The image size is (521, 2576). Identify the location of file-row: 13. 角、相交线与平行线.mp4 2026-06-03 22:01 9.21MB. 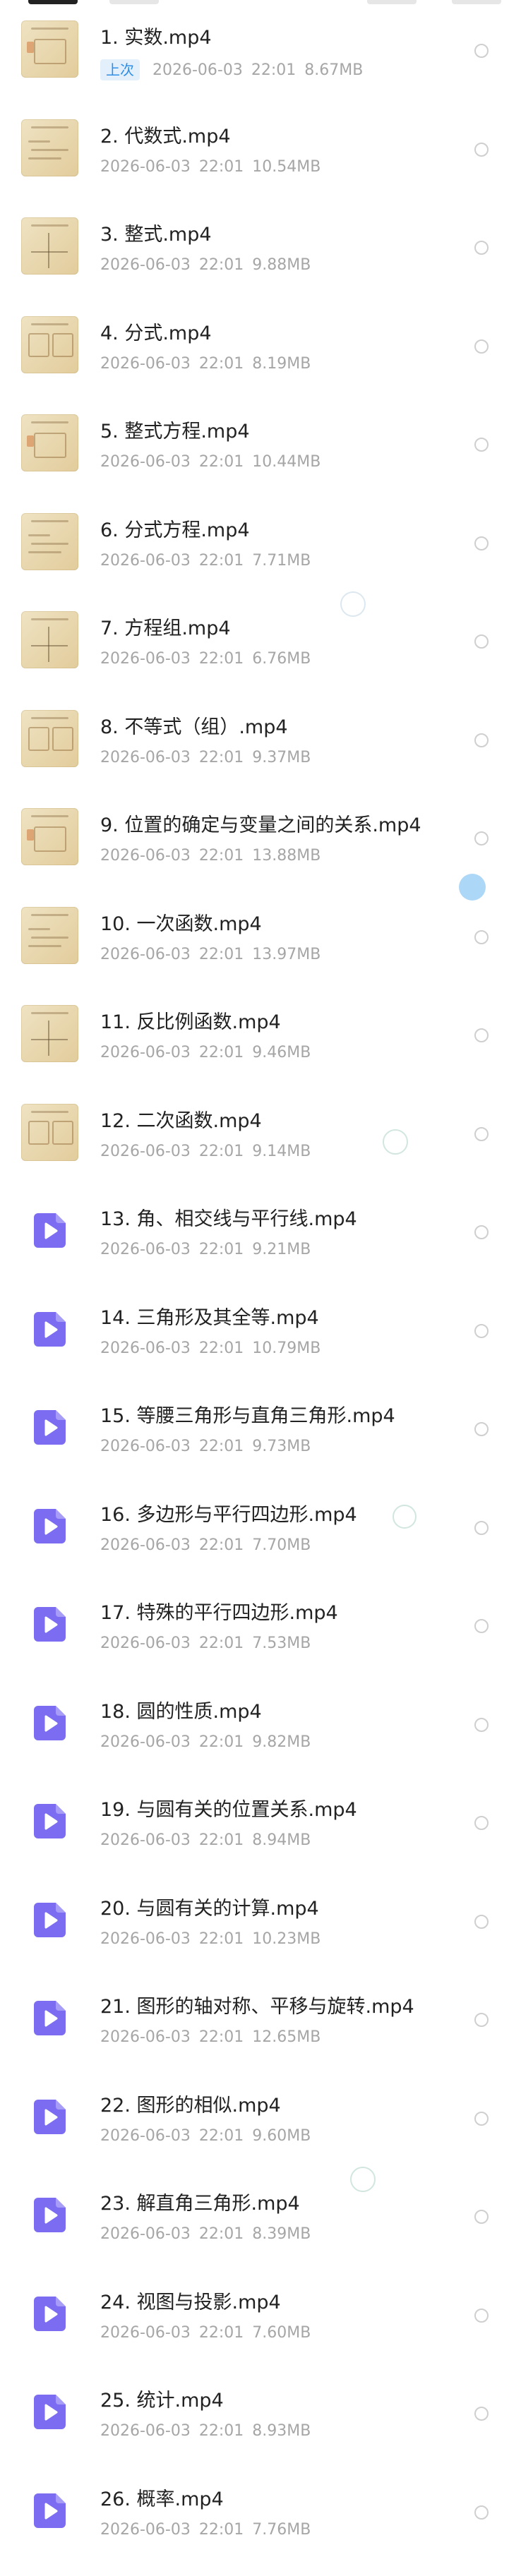
(260, 1230).